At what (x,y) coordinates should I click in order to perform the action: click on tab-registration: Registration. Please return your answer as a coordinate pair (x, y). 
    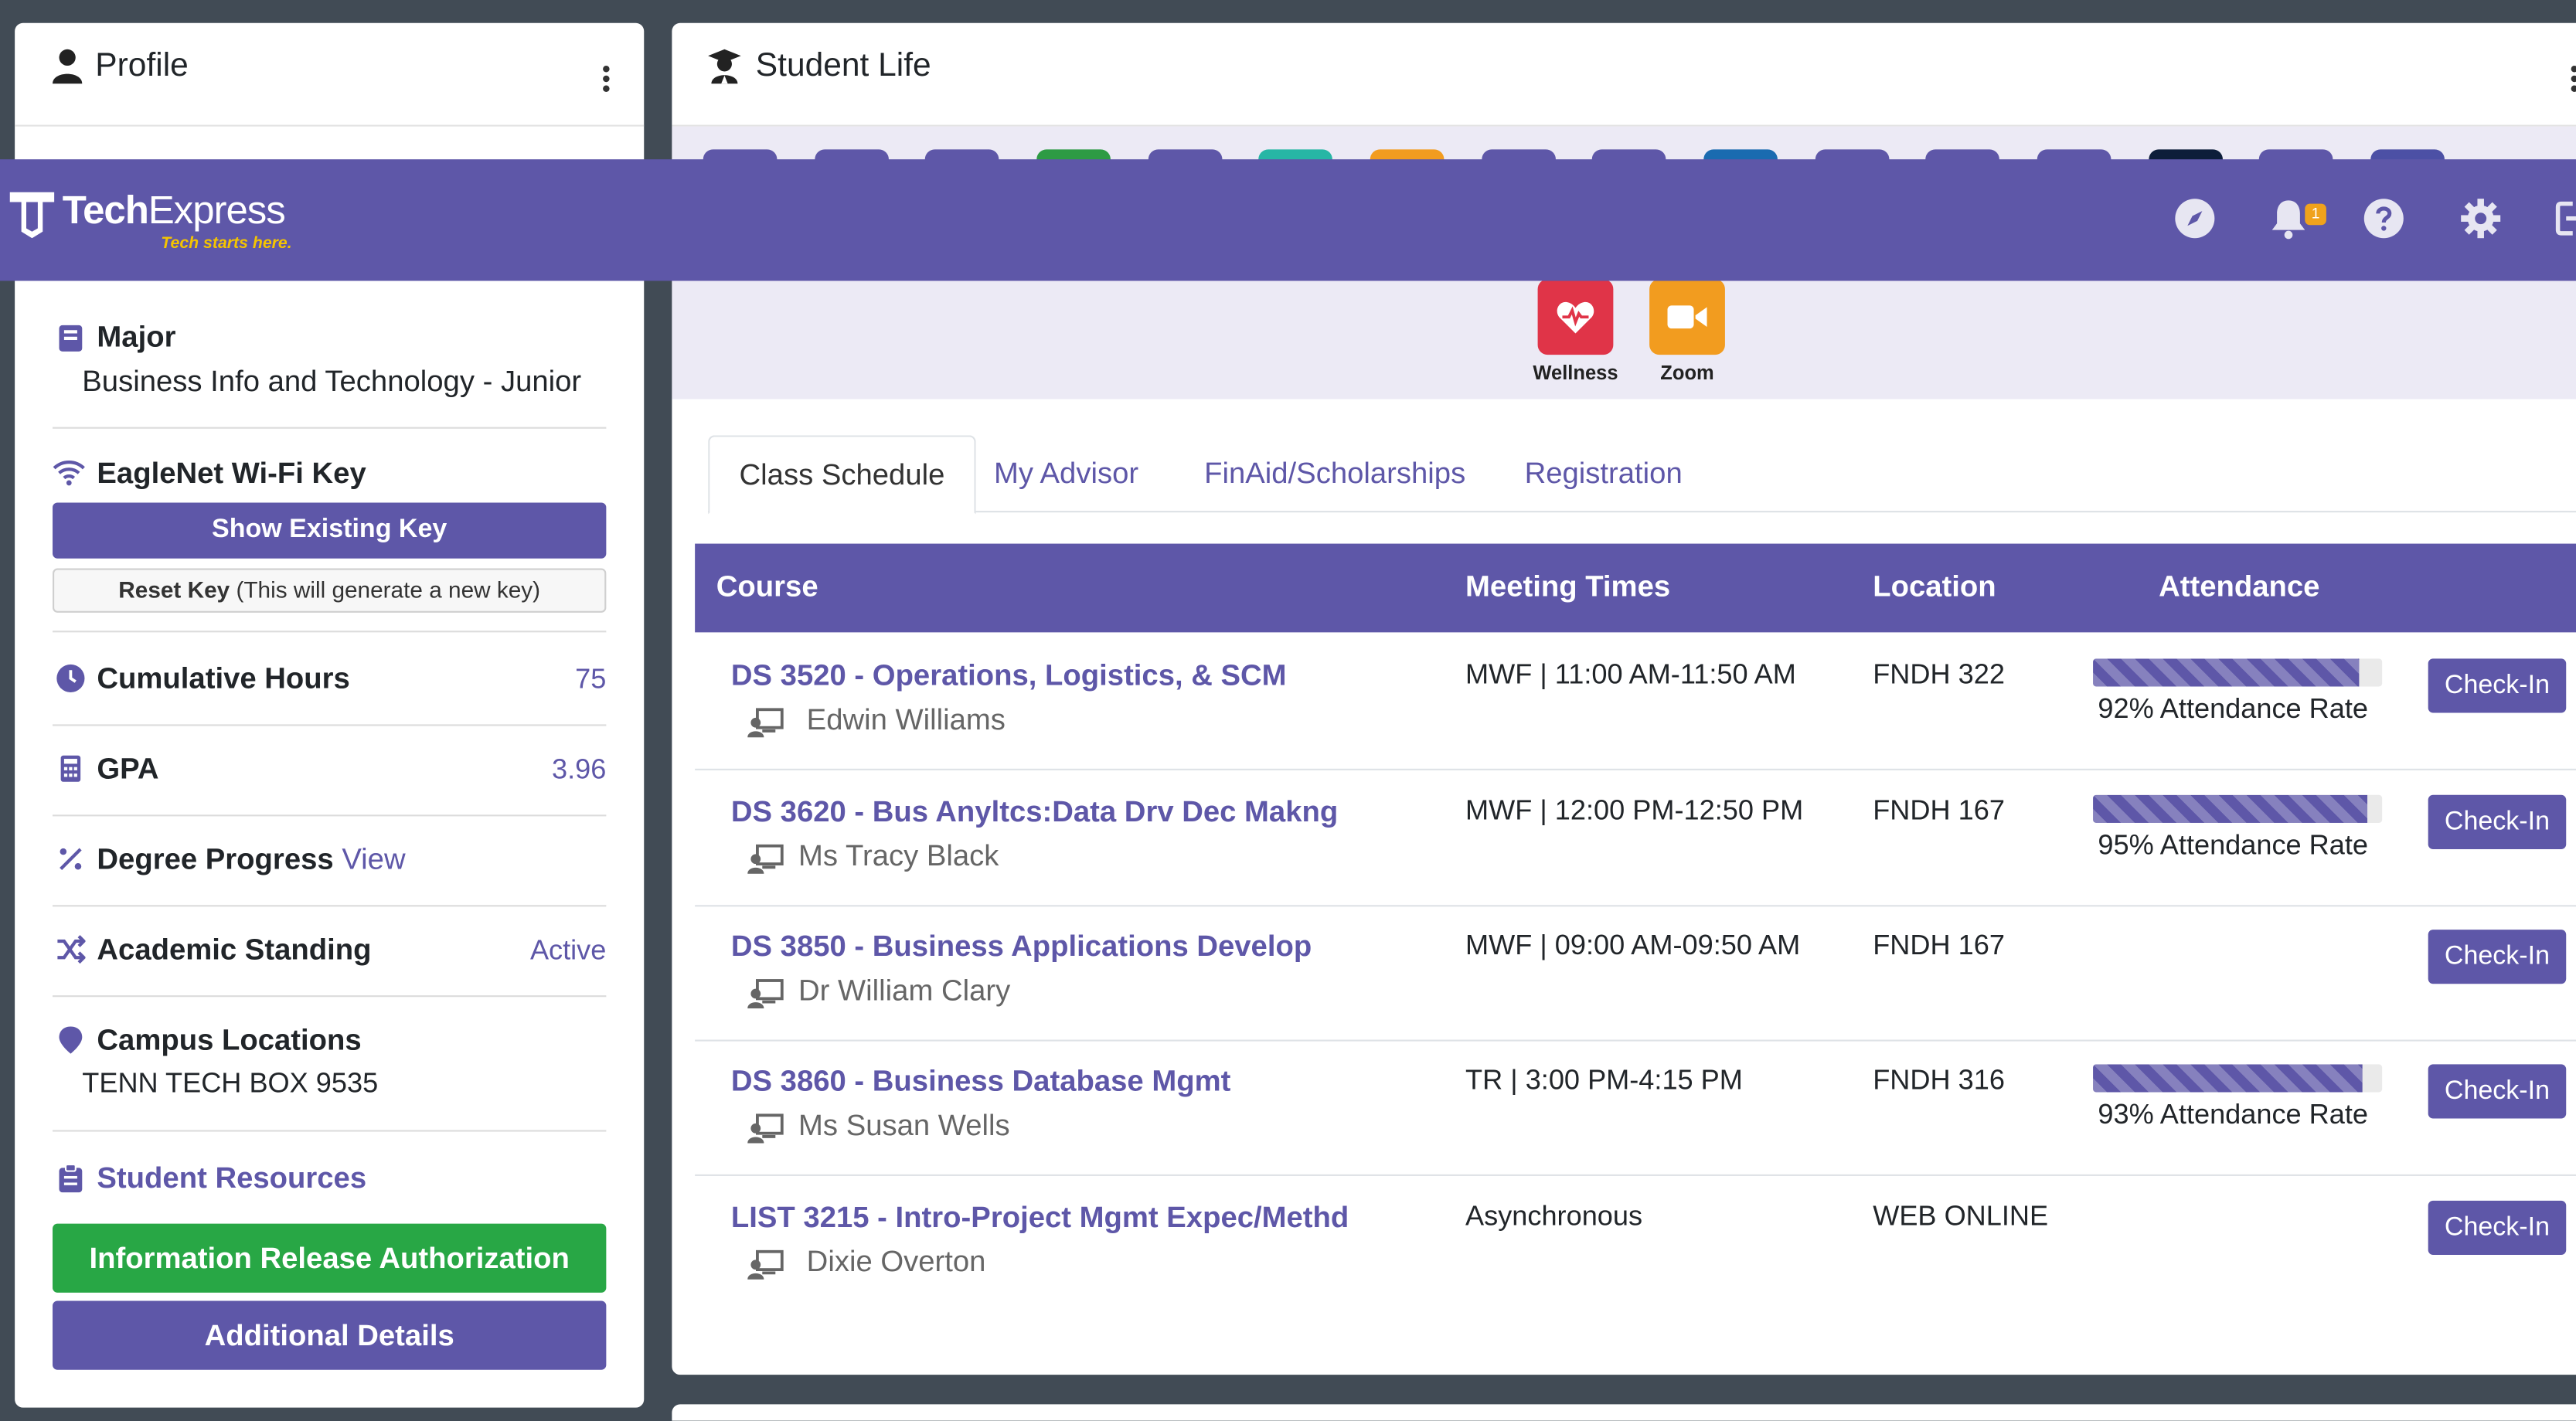
    Looking at the image, I should click on (1604, 473).